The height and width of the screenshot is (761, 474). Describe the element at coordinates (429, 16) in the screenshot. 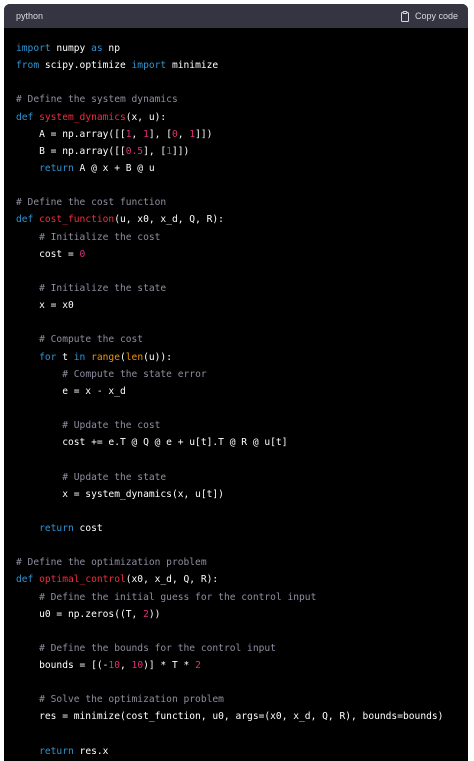

I see `copy-code-button: Copy code` at that location.